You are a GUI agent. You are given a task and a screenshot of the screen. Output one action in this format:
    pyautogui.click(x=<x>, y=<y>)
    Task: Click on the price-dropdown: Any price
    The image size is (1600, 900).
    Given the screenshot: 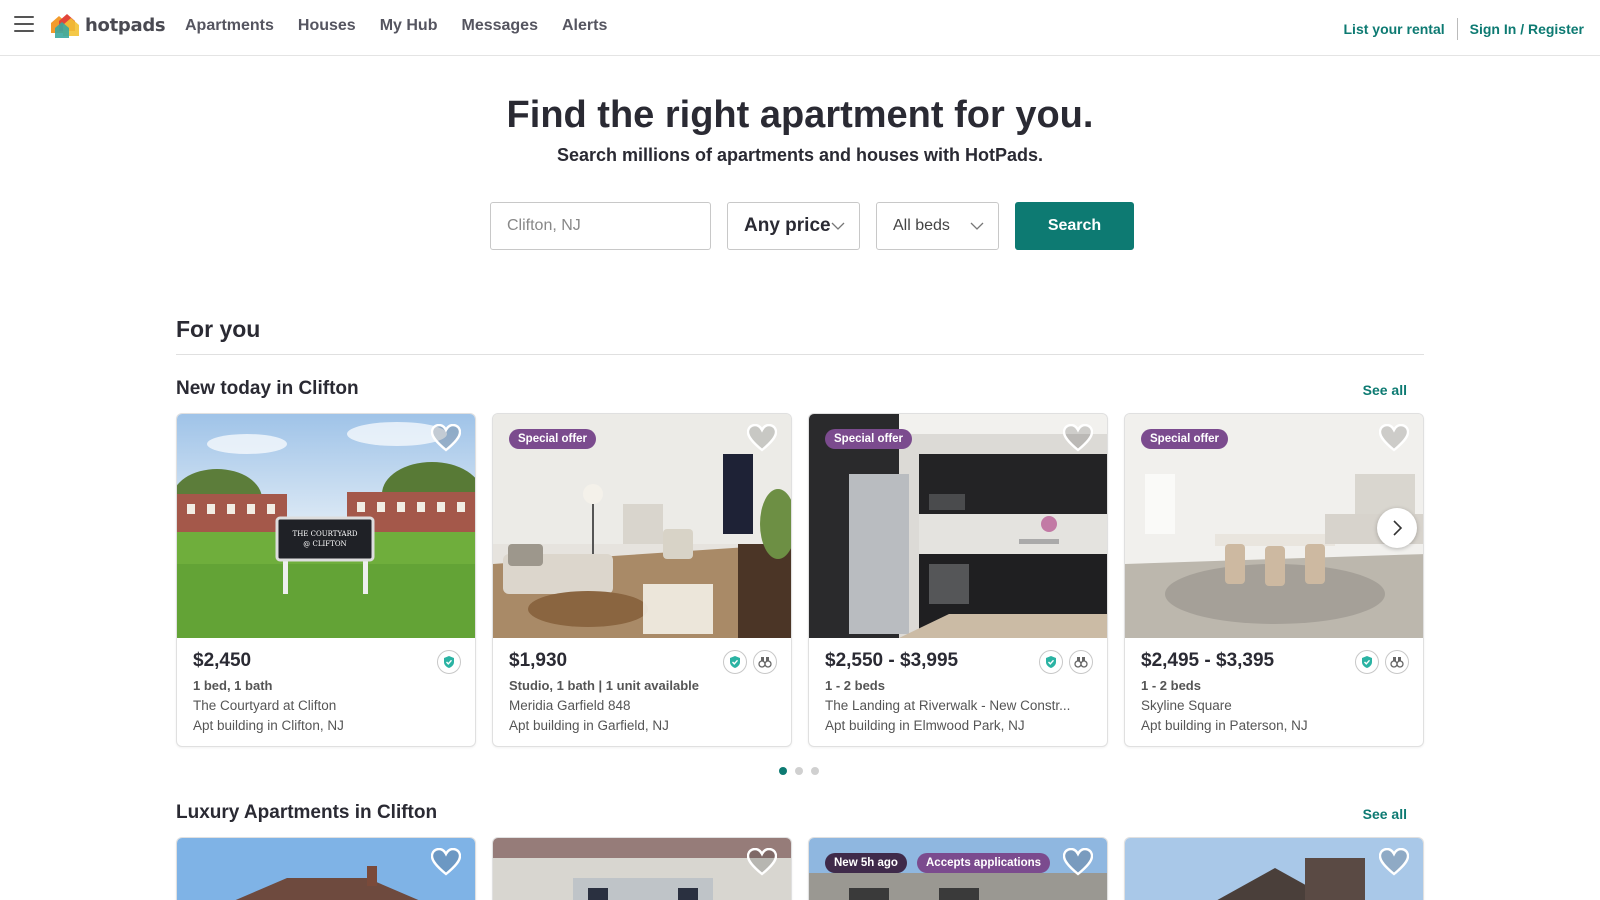 What is the action you would take?
    pyautogui.click(x=793, y=226)
    